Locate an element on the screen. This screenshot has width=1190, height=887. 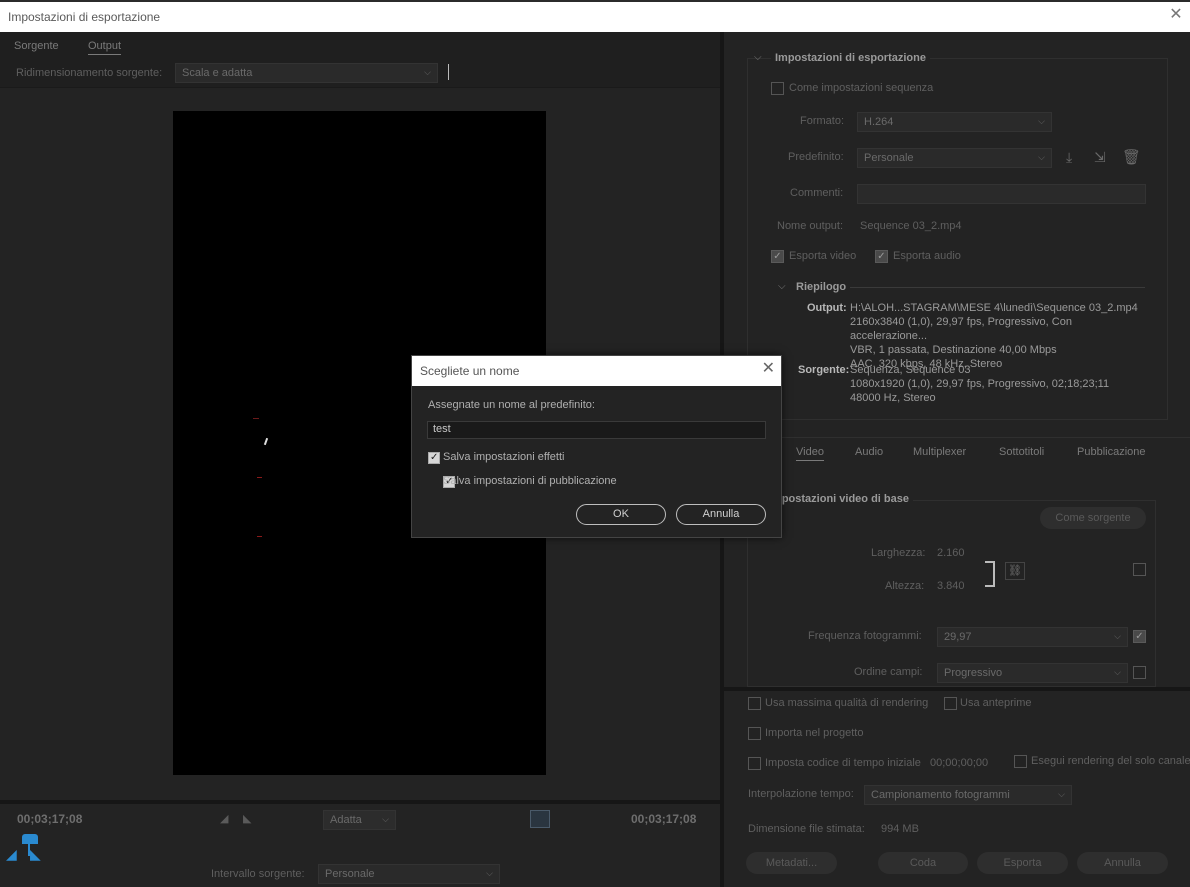
format-select: H.264 ⌵ is located at coordinates (954, 122).